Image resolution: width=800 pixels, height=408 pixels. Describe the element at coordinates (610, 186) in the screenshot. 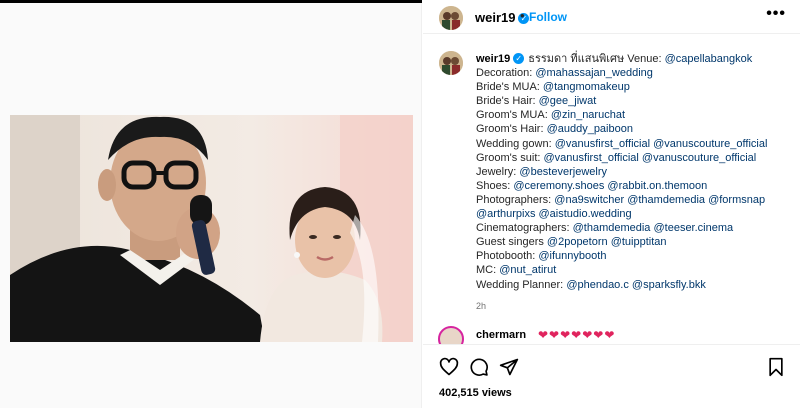

I see `caption-mention-links: @ceremony.shoes @rabbit.on.themoon` at that location.